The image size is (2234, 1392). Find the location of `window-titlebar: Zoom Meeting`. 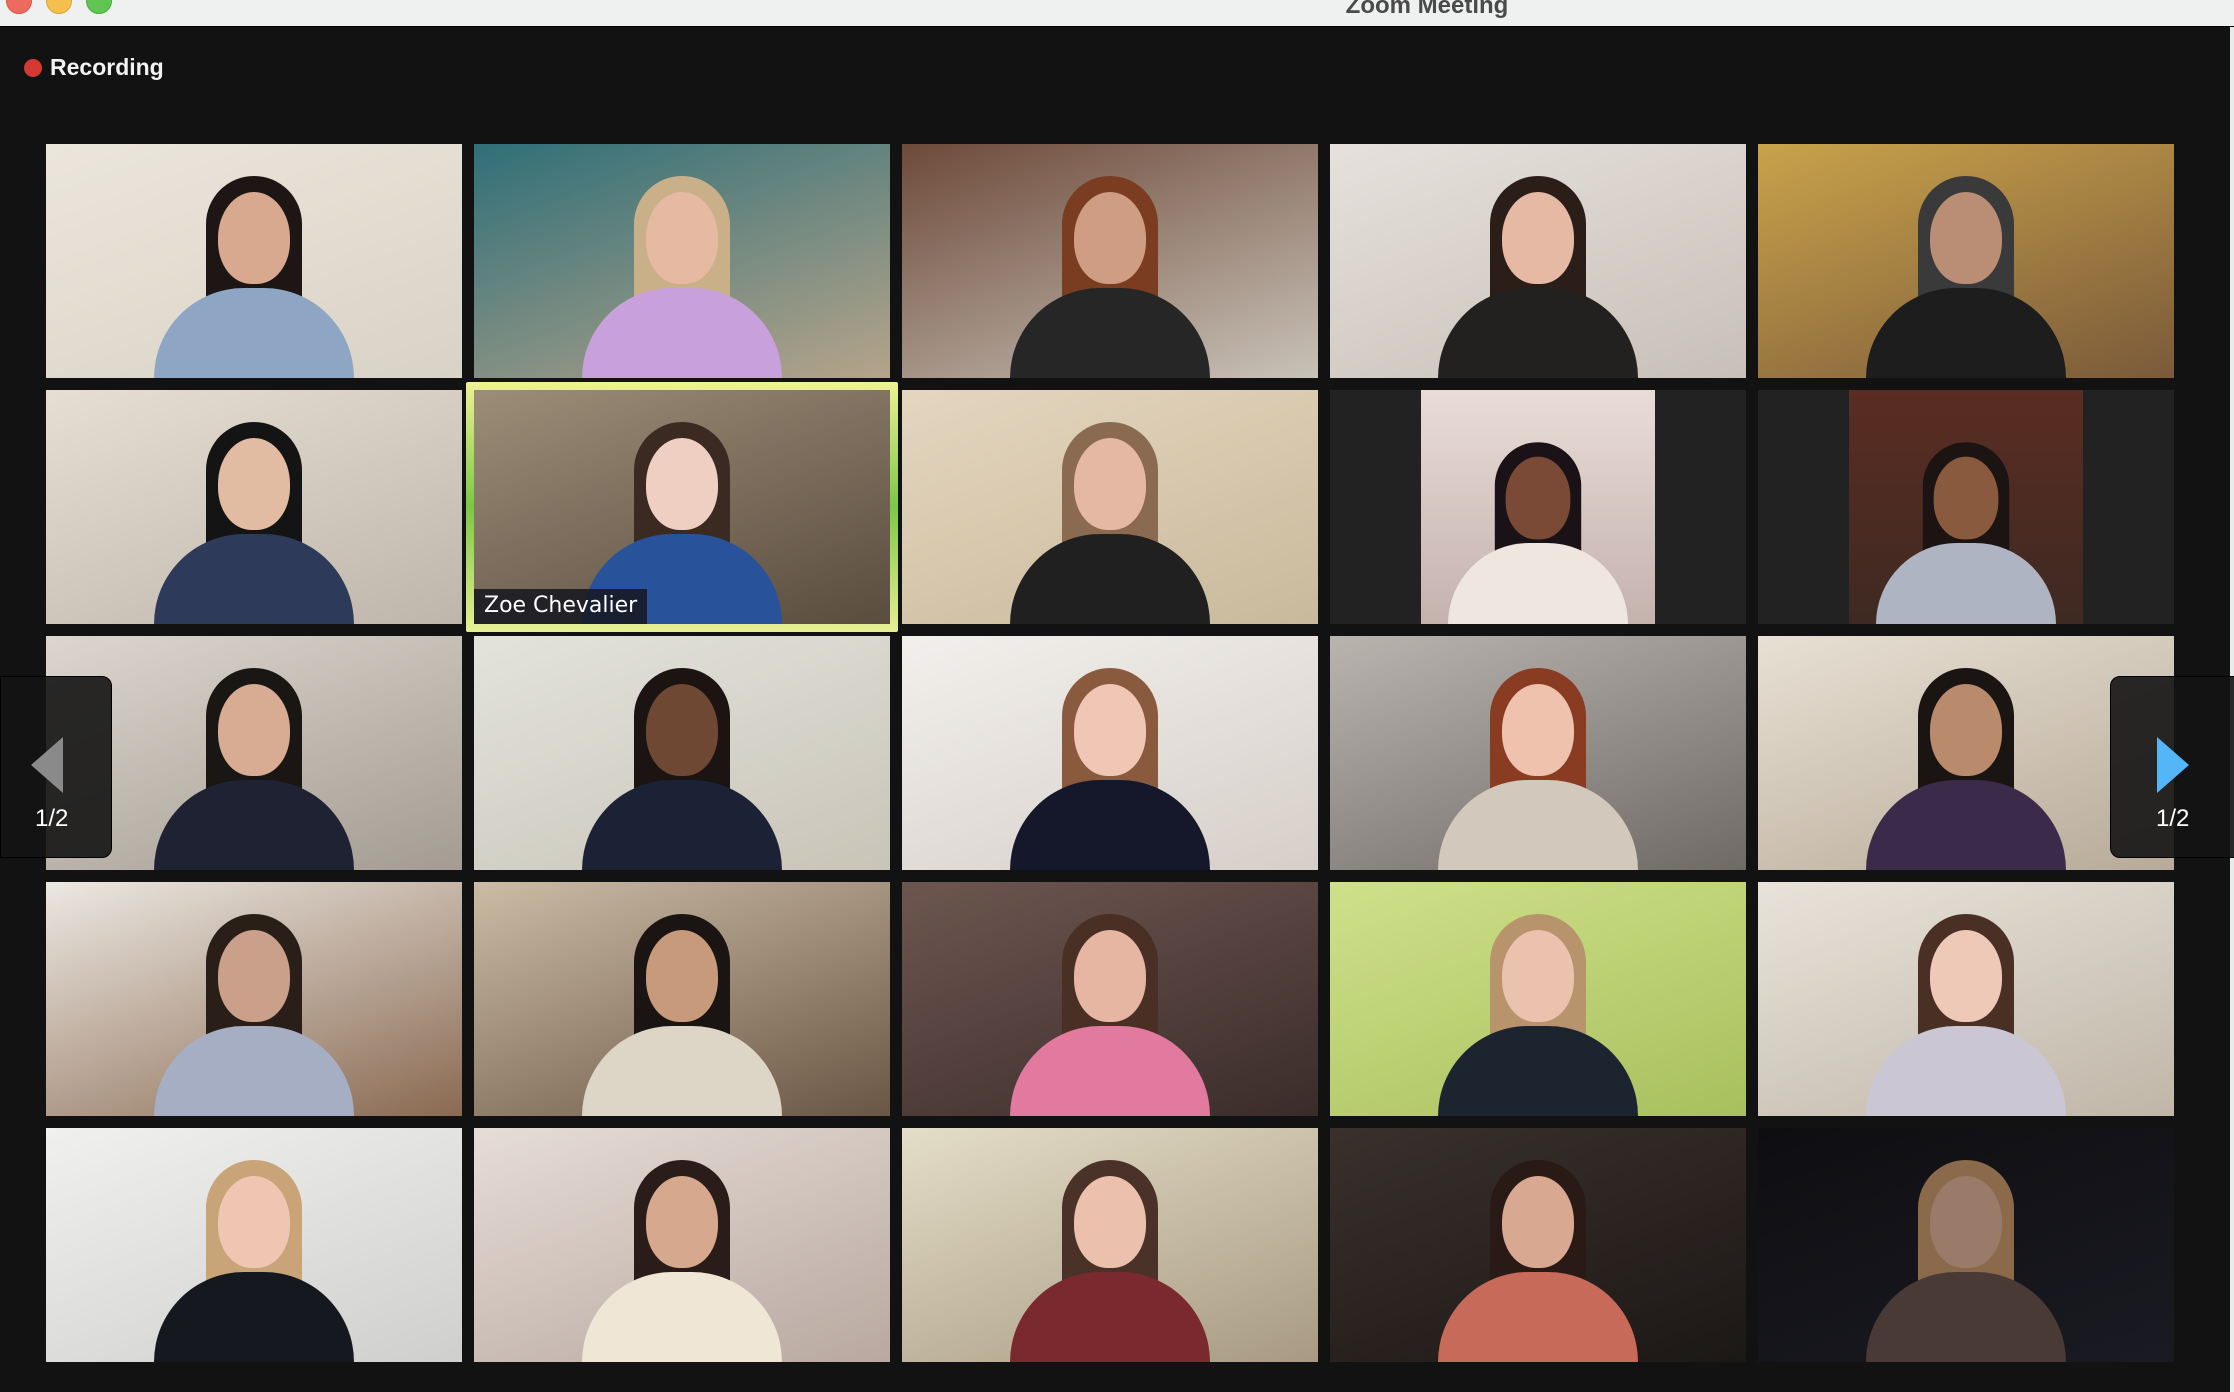

window-titlebar: Zoom Meeting is located at coordinates (1117, 13).